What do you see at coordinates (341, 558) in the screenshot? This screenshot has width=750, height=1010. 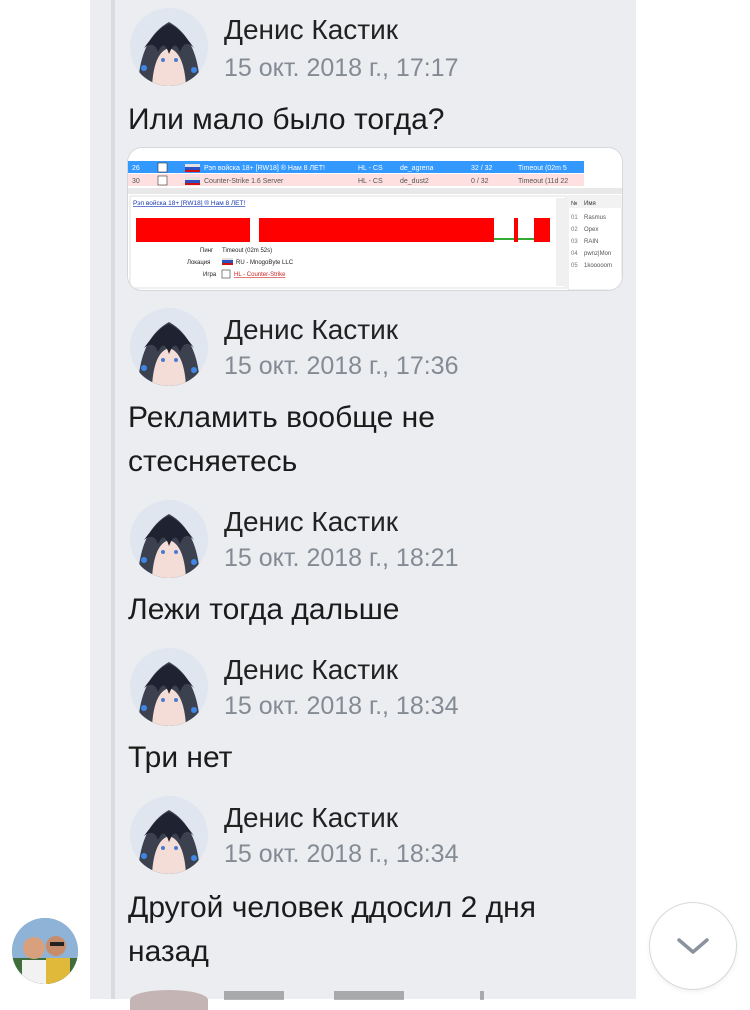 I see `message-date: 15 окт. 2018 г., 18:21` at bounding box center [341, 558].